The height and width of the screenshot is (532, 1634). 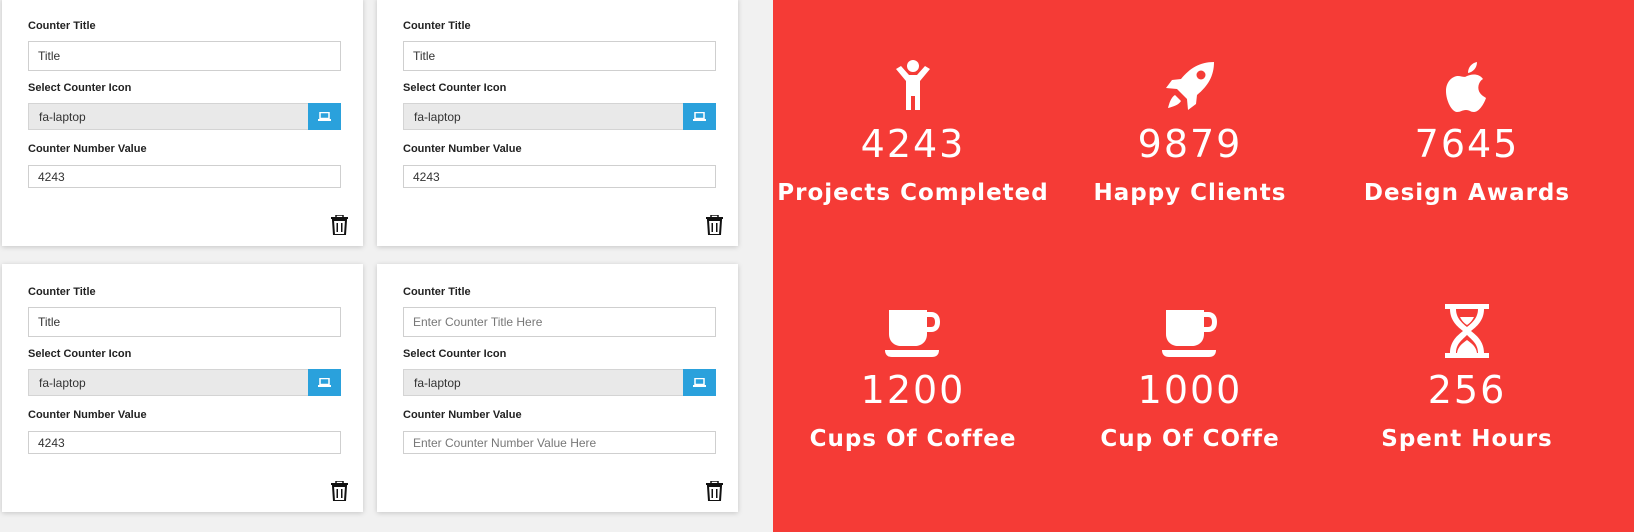 I want to click on counter-item: 4243 Projects Completed, so click(x=913, y=130).